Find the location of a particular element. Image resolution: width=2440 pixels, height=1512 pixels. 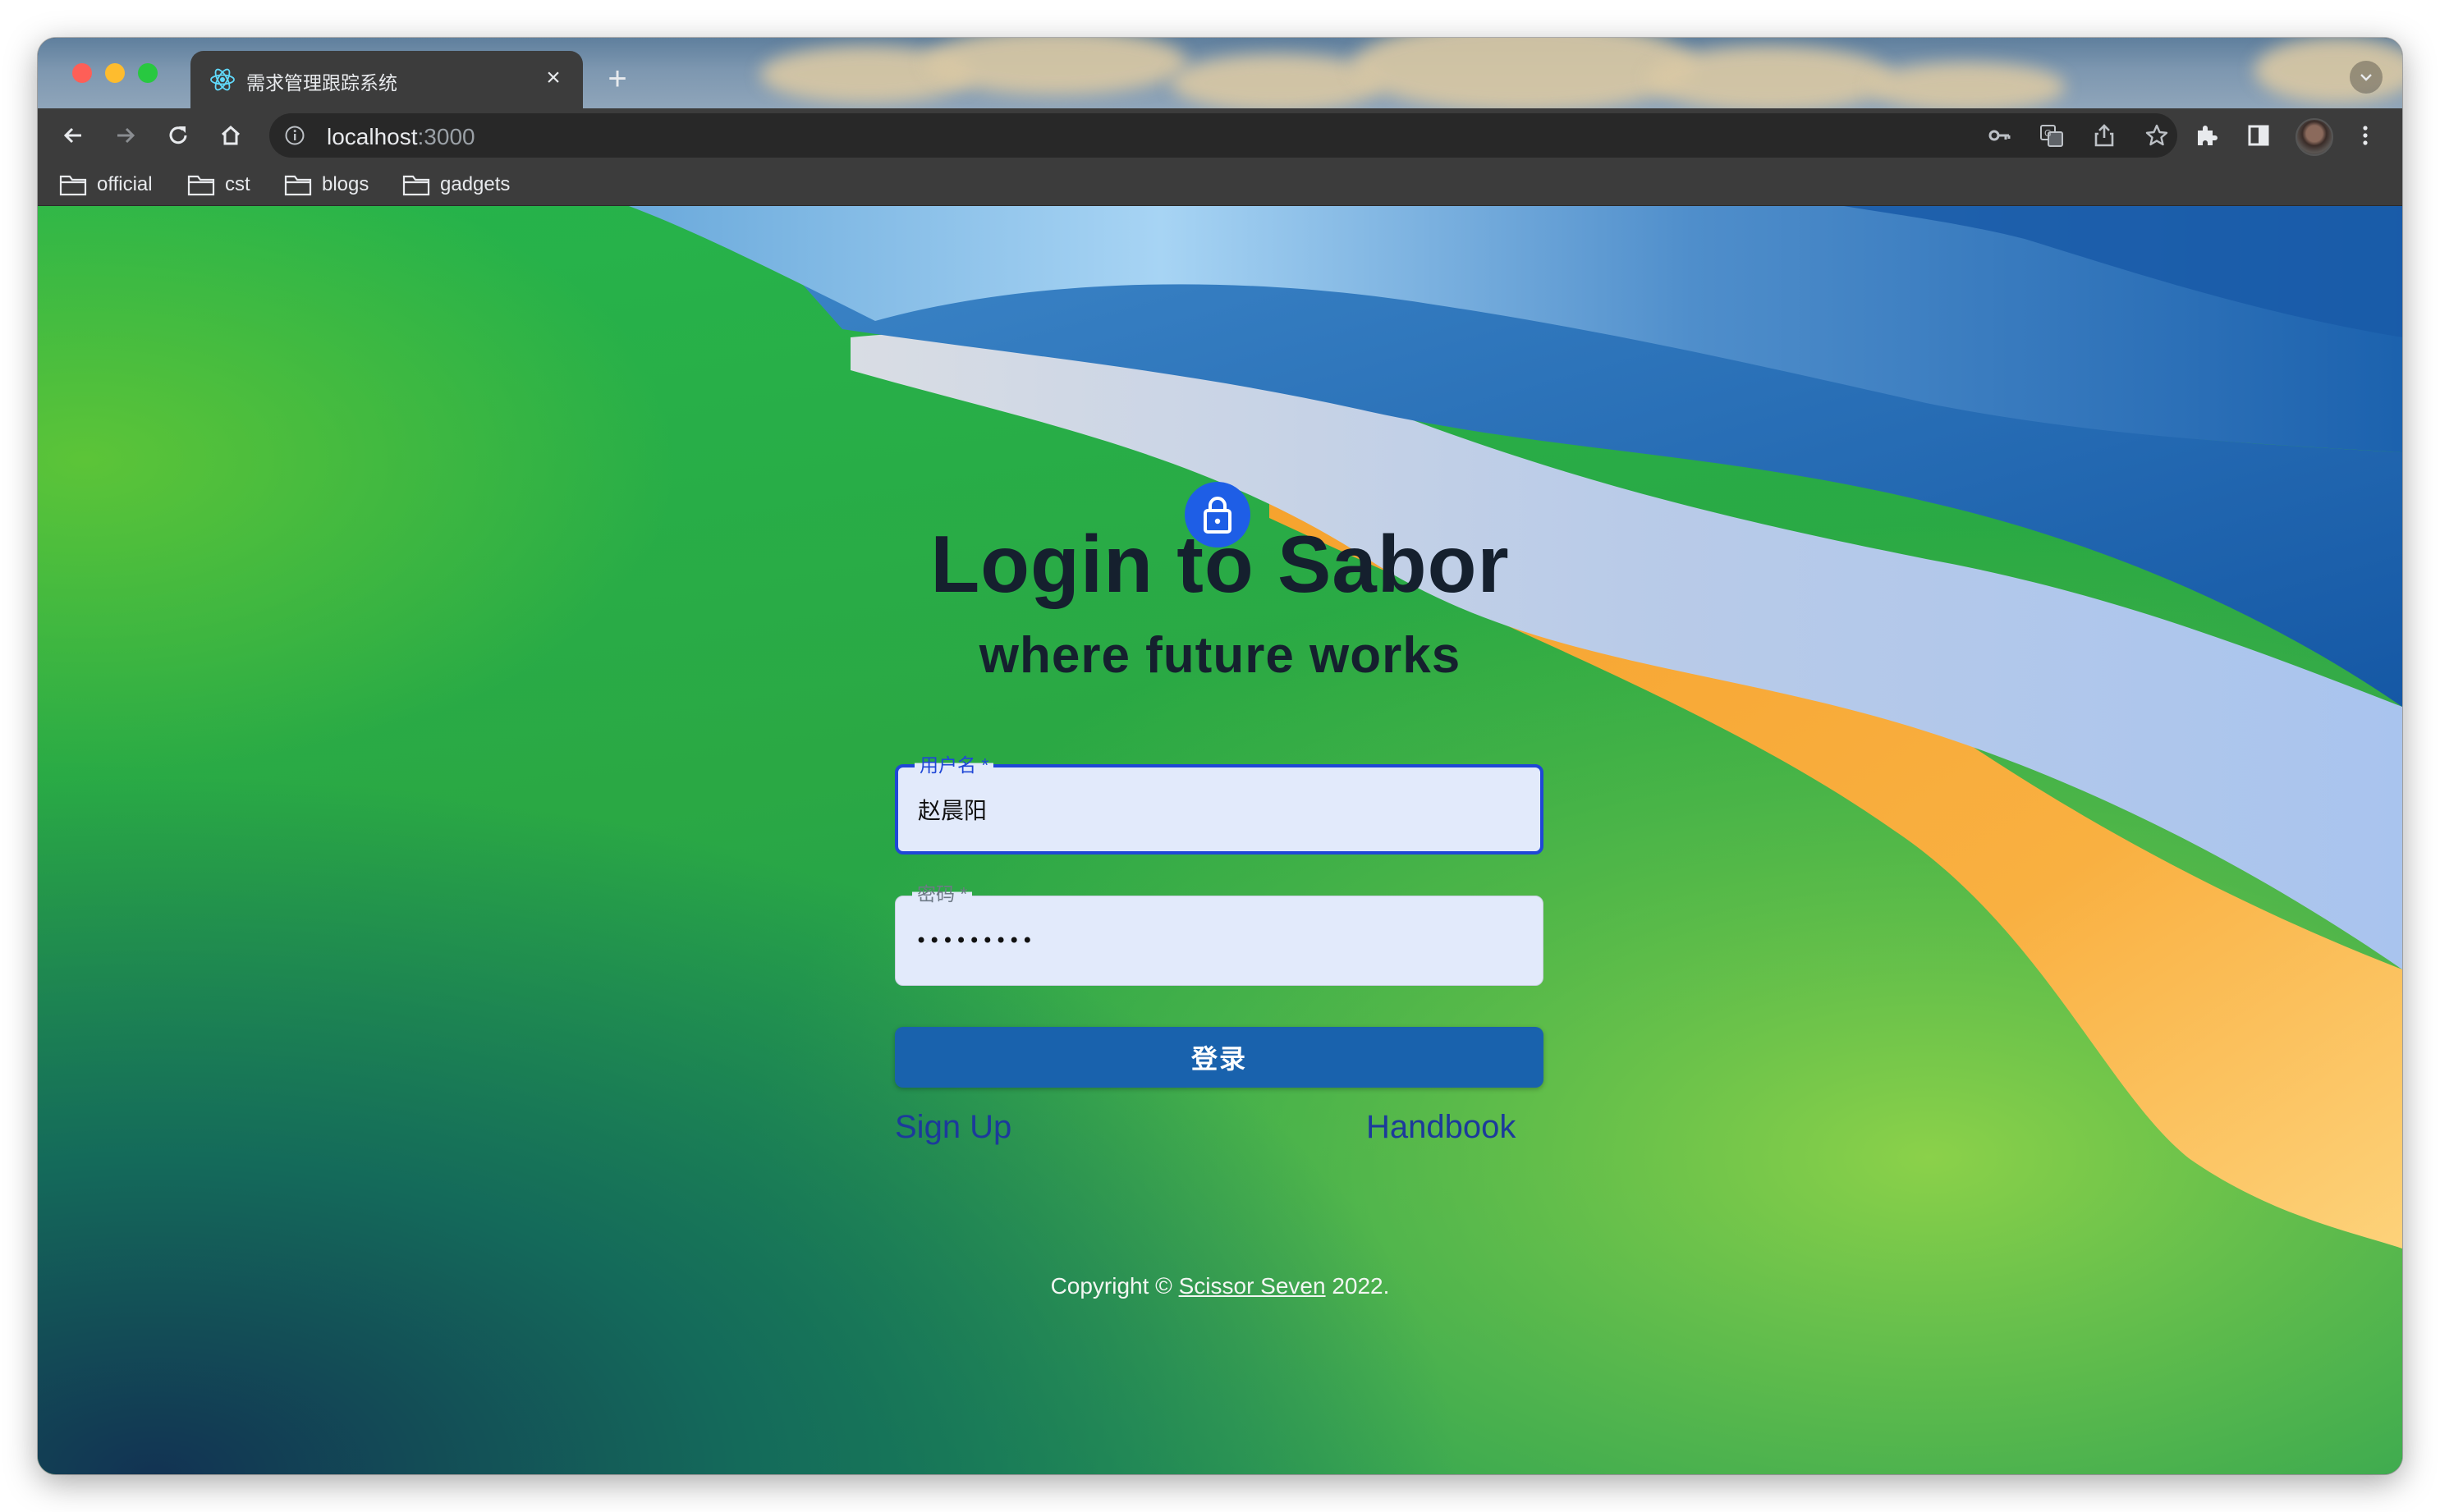

extensions-icon is located at coordinates (2208, 135).